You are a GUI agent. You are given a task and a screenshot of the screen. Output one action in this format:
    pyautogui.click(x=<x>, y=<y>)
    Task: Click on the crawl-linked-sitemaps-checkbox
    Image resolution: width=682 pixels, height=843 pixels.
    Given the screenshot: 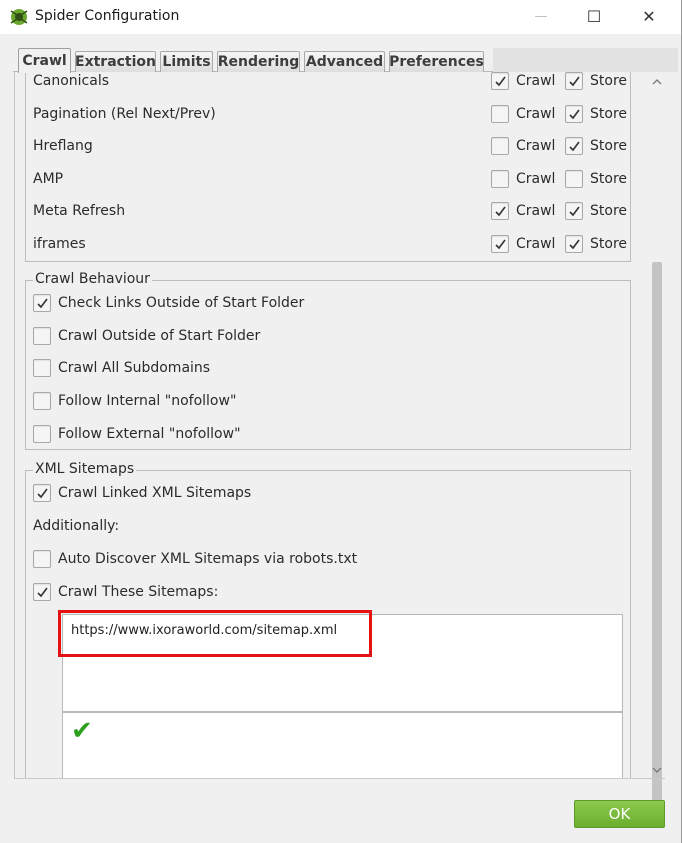 What is the action you would take?
    pyautogui.click(x=42, y=493)
    